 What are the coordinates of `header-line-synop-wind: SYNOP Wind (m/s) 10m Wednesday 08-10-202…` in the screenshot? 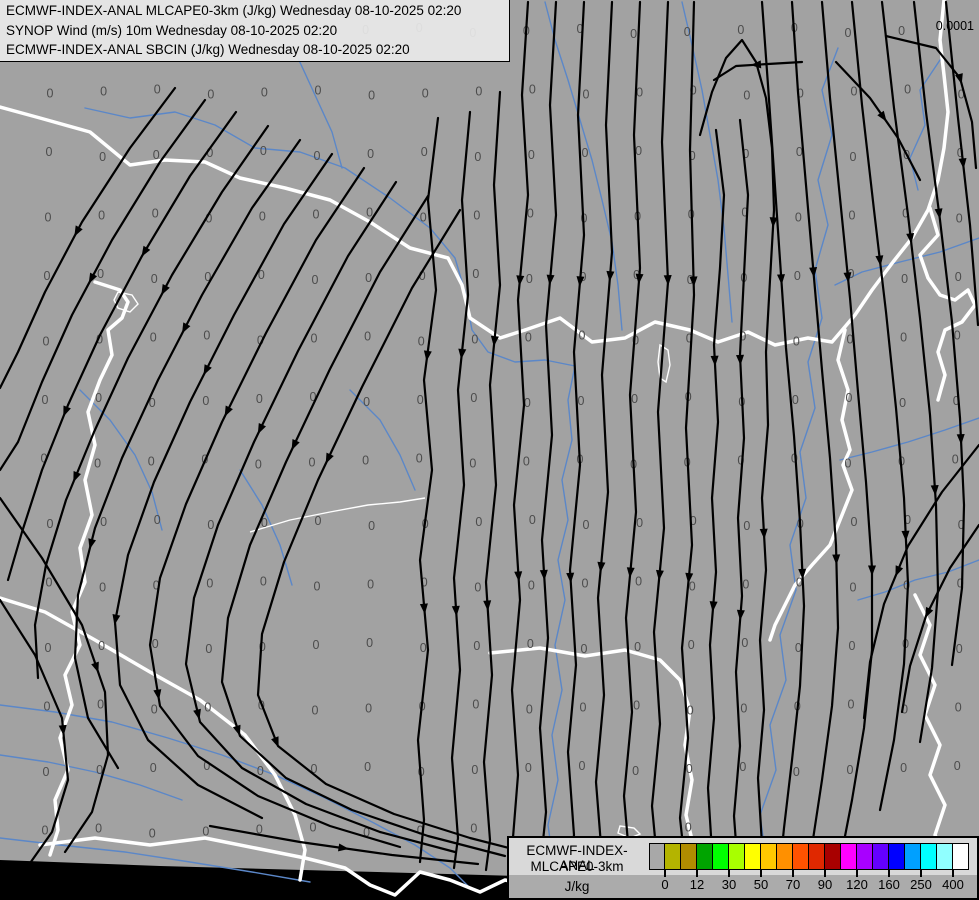 It's located at (172, 30).